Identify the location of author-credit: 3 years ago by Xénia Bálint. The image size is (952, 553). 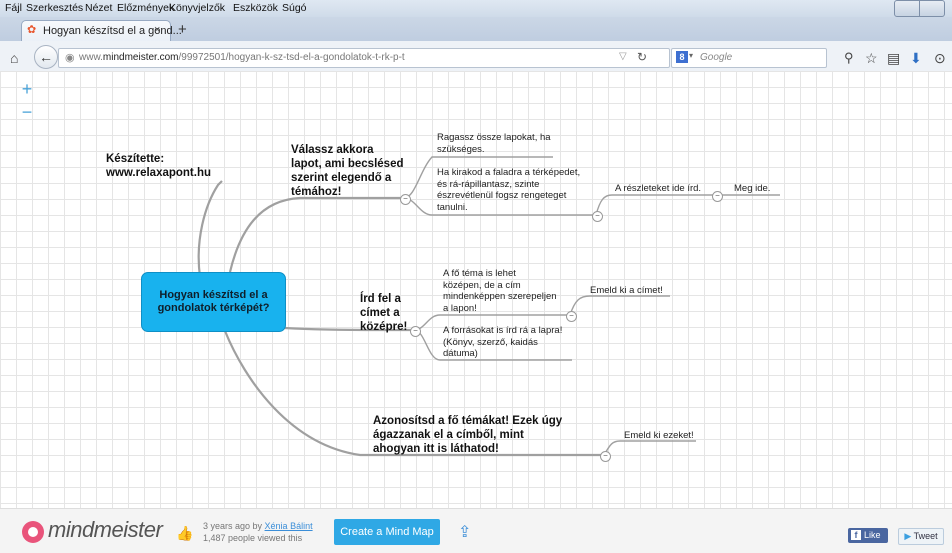
(258, 526).